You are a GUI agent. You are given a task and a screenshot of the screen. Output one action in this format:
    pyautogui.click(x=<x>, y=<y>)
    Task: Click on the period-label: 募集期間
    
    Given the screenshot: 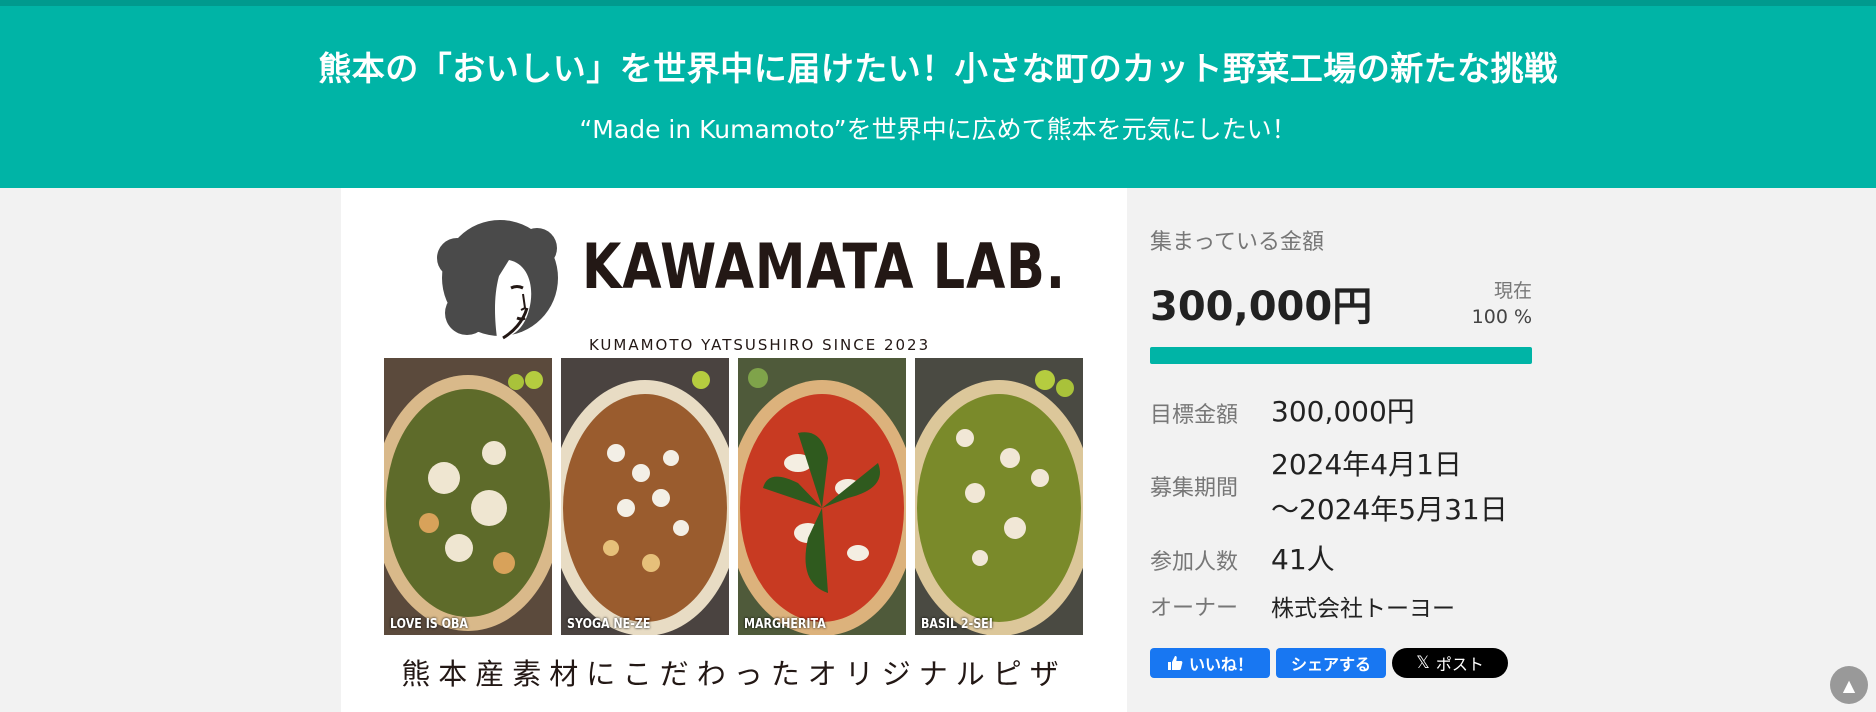 What is the action you would take?
    pyautogui.click(x=1194, y=488)
    